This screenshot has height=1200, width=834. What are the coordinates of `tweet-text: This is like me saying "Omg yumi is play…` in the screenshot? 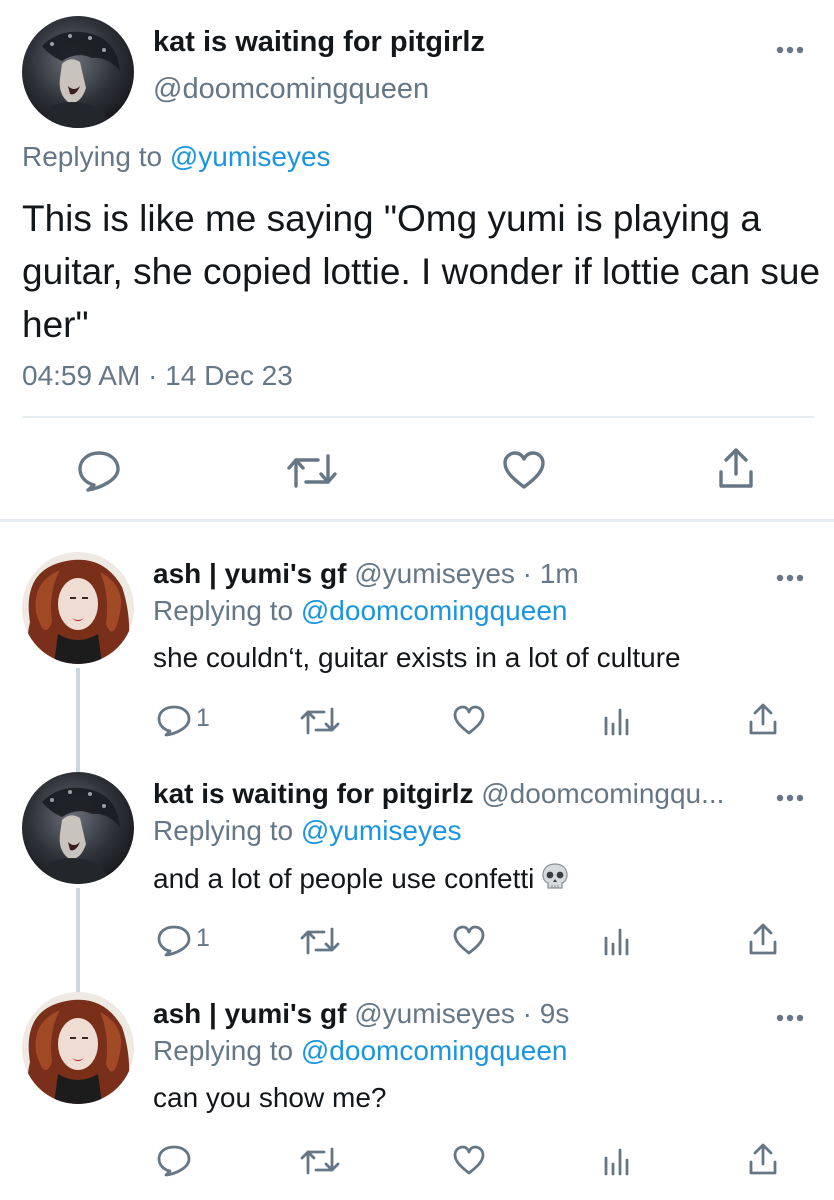 It's located at (421, 271).